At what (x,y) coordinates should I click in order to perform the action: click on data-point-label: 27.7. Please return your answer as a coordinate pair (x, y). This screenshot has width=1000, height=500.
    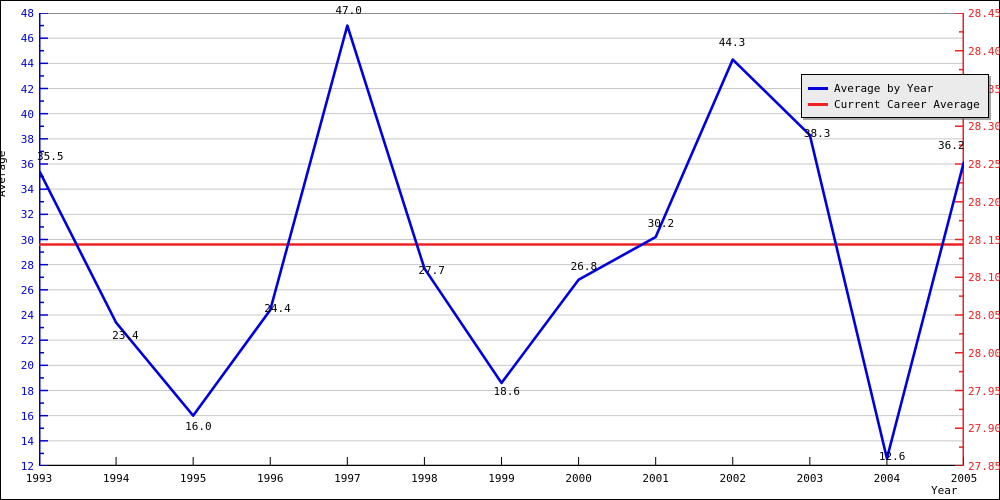
    Looking at the image, I should click on (431, 271).